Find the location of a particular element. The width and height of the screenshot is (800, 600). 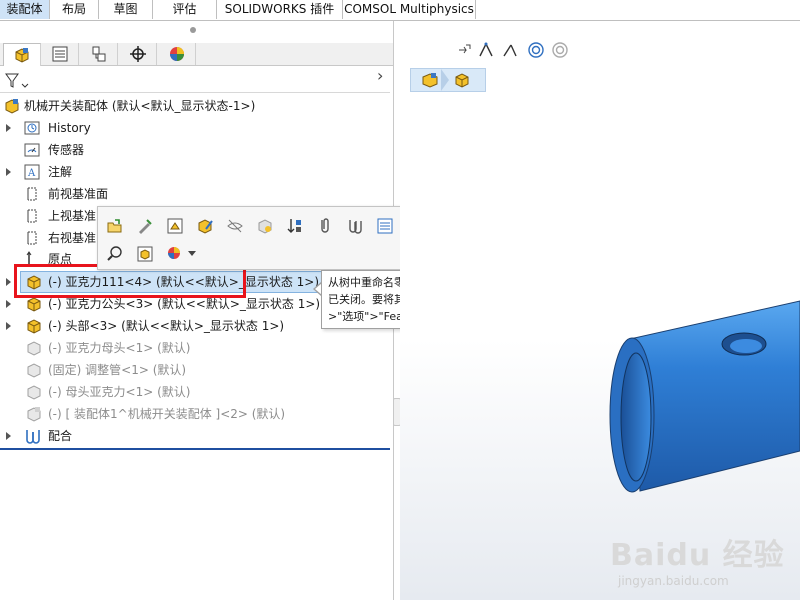

svg-text: A is located at coordinates (31, 173).